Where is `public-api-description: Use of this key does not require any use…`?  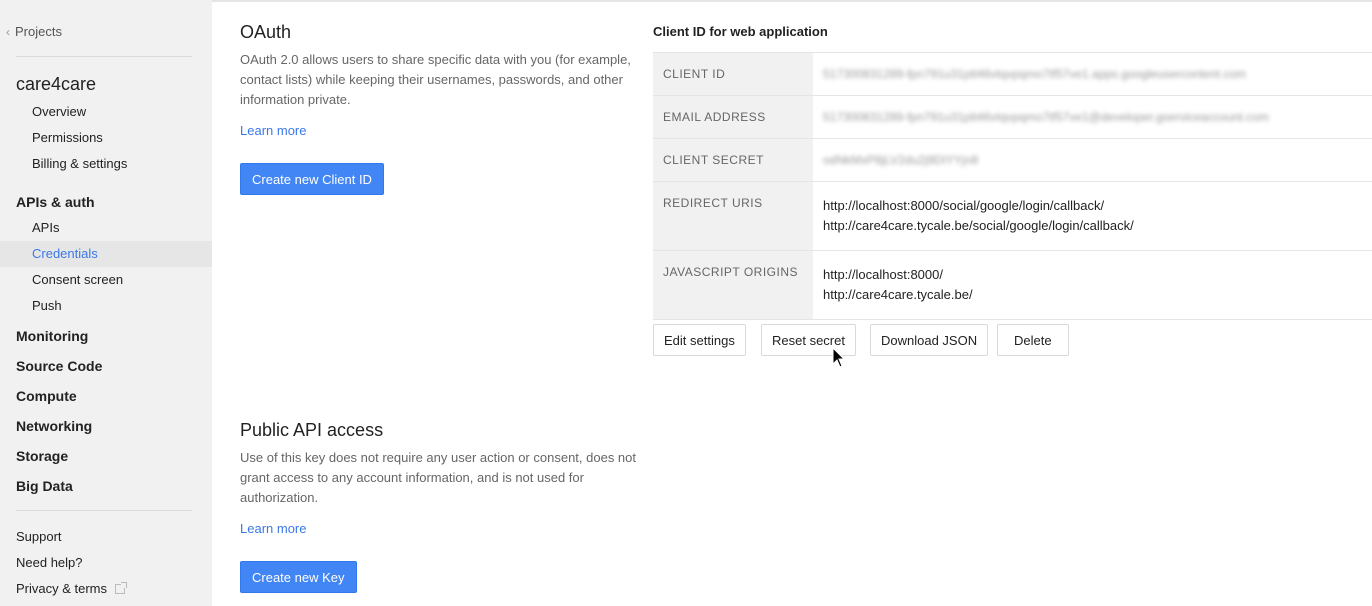 public-api-description: Use of this key does not require any use… is located at coordinates (438, 477).